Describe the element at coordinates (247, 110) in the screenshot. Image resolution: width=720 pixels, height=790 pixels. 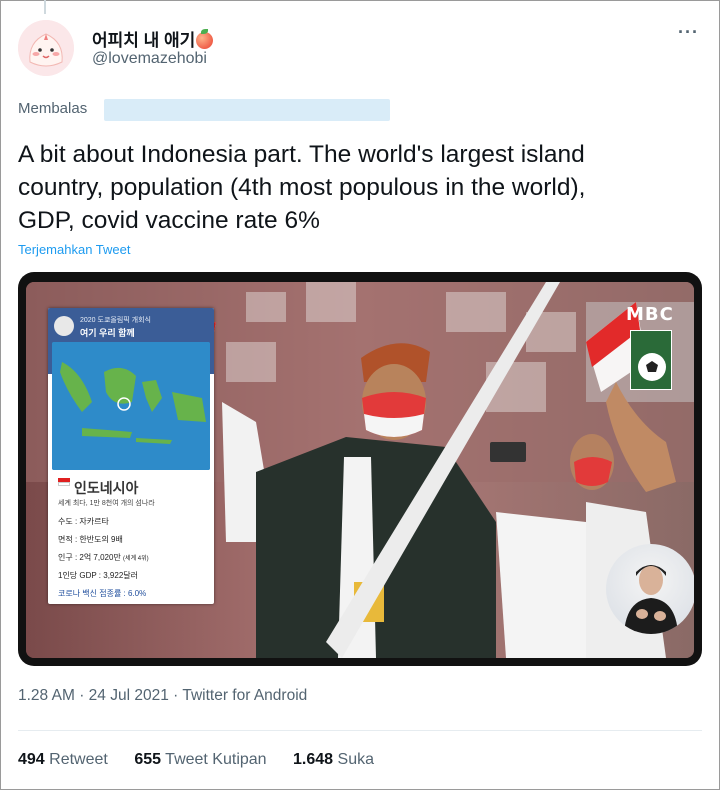
I see `reply-target-redacted` at that location.